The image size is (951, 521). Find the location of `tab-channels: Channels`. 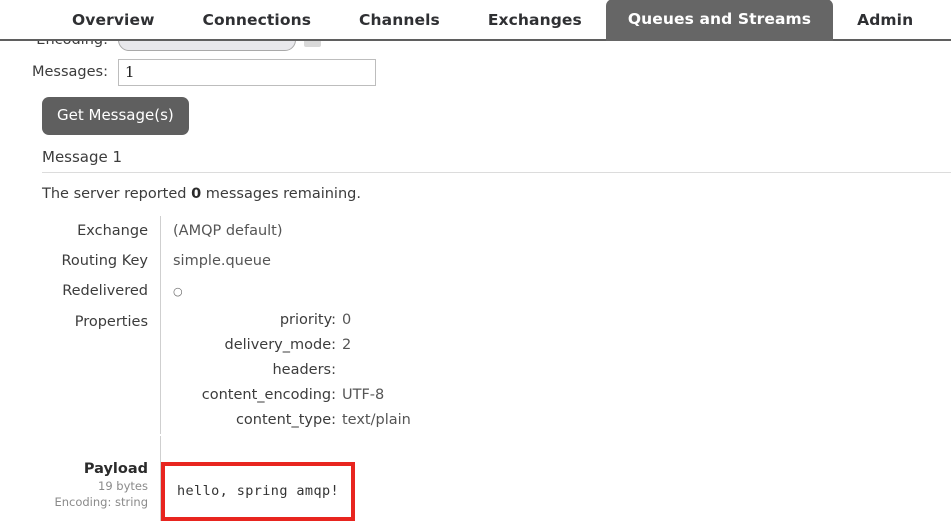

tab-channels: Channels is located at coordinates (399, 21).